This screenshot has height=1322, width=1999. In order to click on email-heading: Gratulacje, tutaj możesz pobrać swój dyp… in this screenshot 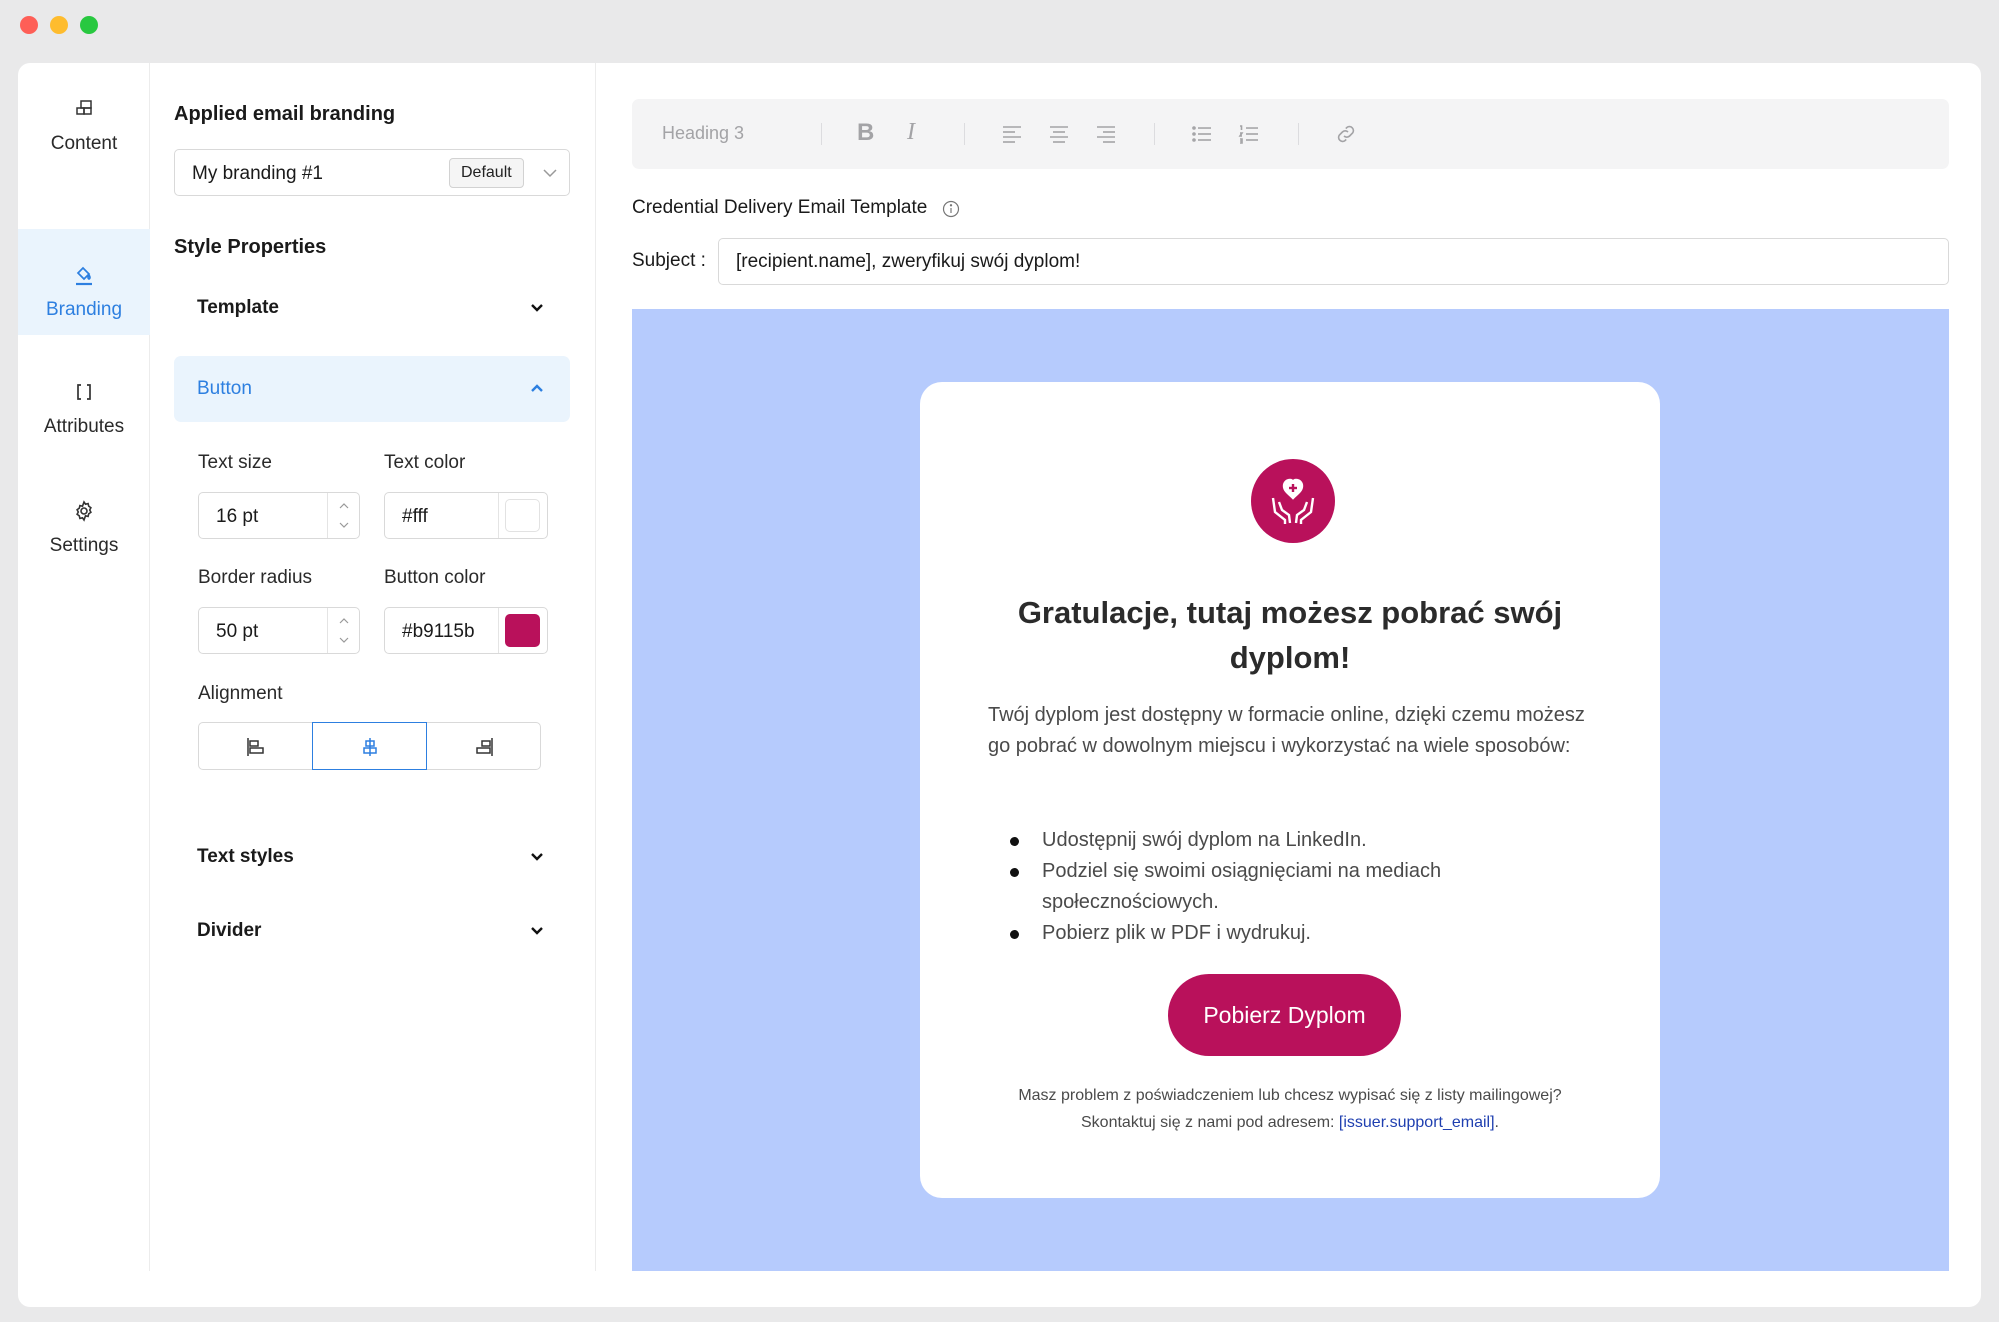, I will do `click(1290, 635)`.